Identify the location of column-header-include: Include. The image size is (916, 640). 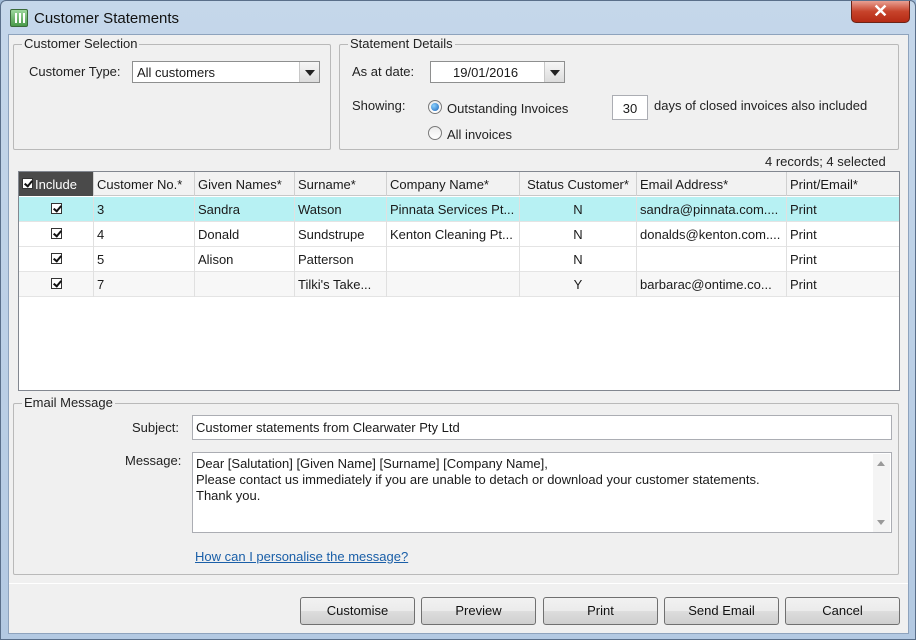
(56, 184).